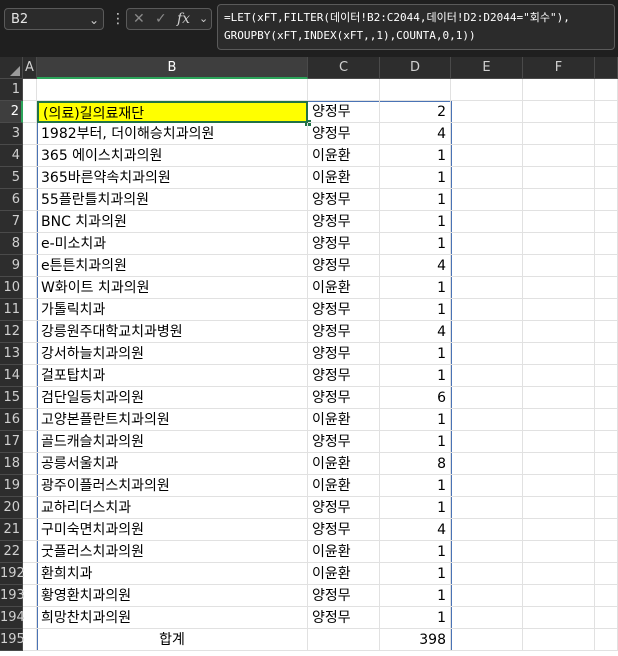 Image resolution: width=618 pixels, height=656 pixels. I want to click on cell-b: 구미숙면치과의원, so click(172, 530).